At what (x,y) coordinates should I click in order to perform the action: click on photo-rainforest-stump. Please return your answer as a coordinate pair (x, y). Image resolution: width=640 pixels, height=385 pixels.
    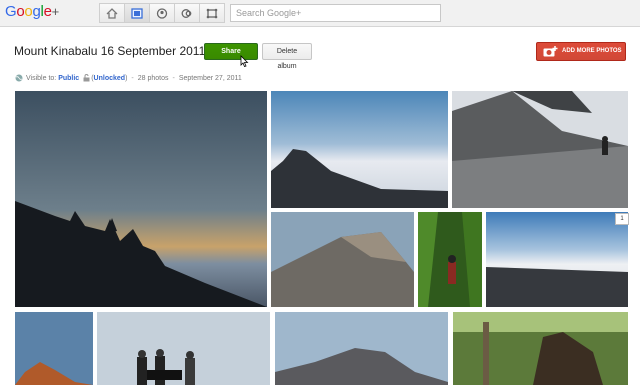
    Looking at the image, I should click on (540, 348).